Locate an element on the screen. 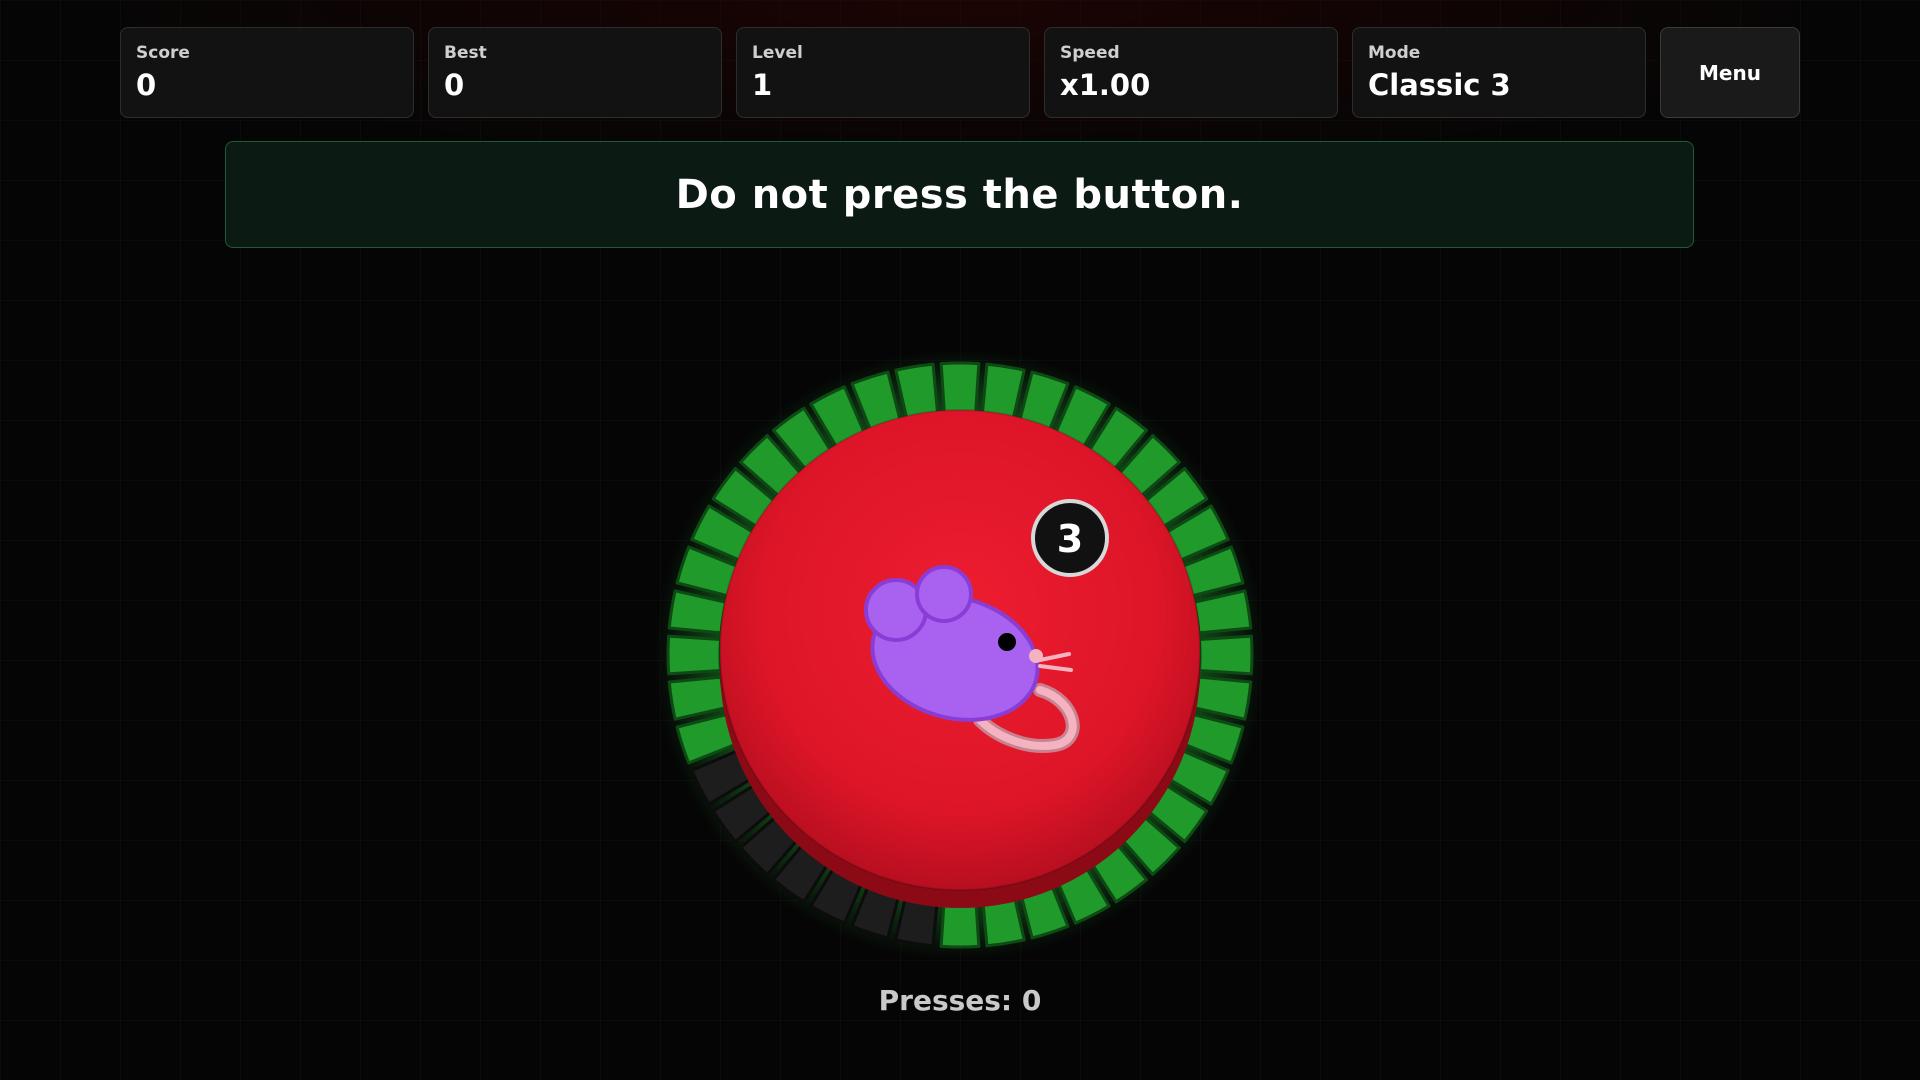 This screenshot has height=1080, width=1920. menu-button: Menu is located at coordinates (1730, 72).